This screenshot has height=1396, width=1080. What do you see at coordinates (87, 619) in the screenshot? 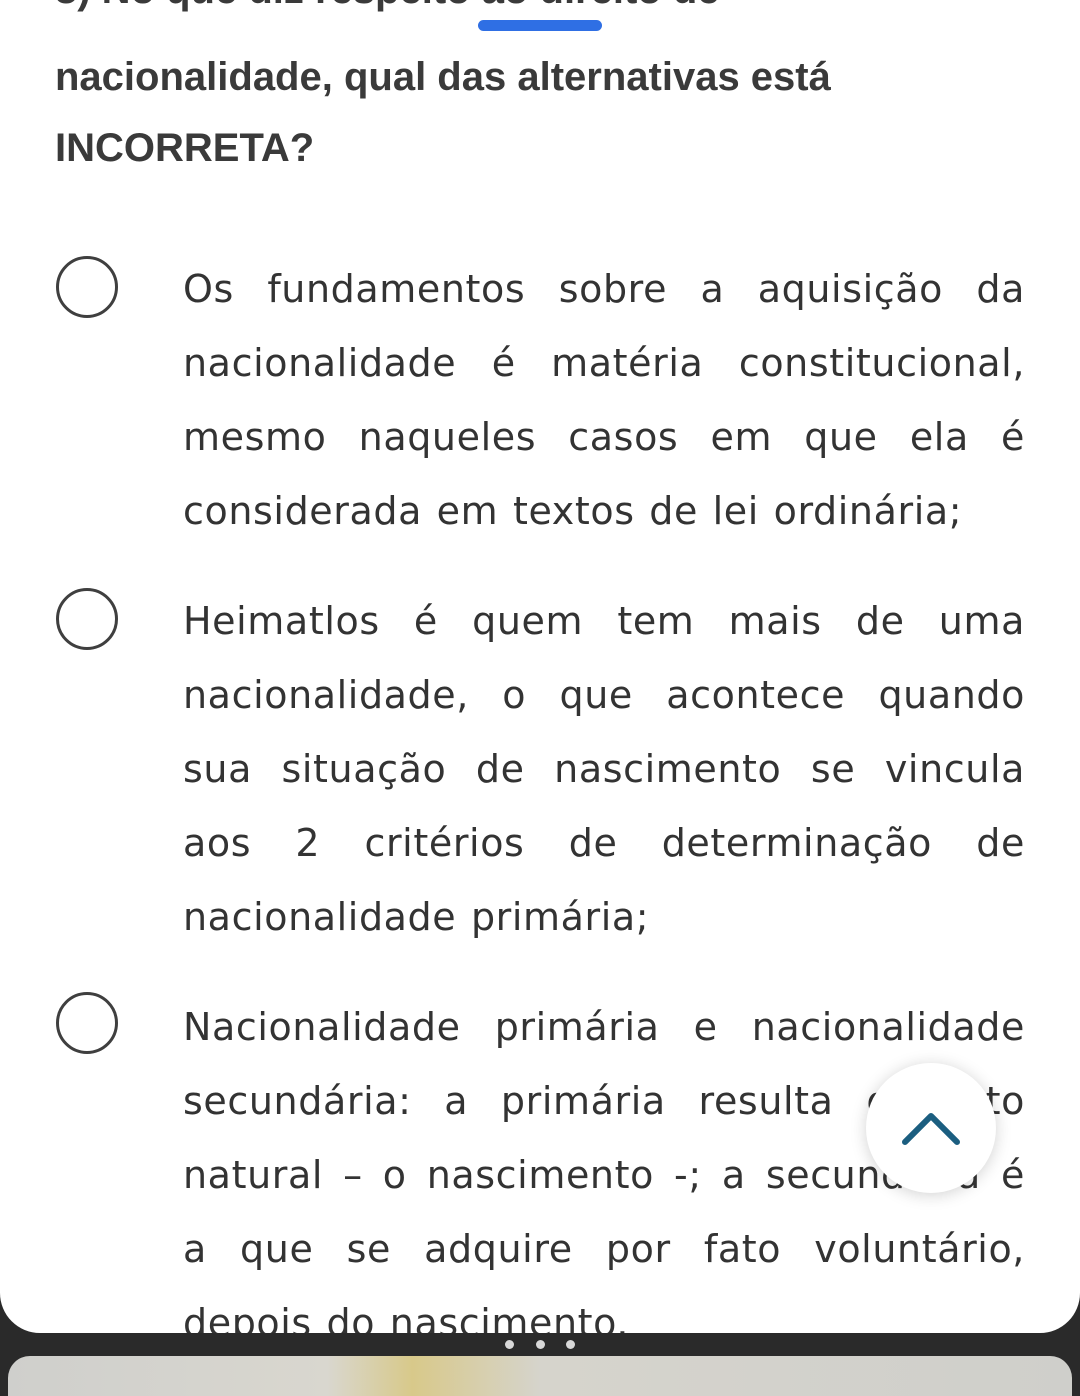
I see `radio-button-b` at bounding box center [87, 619].